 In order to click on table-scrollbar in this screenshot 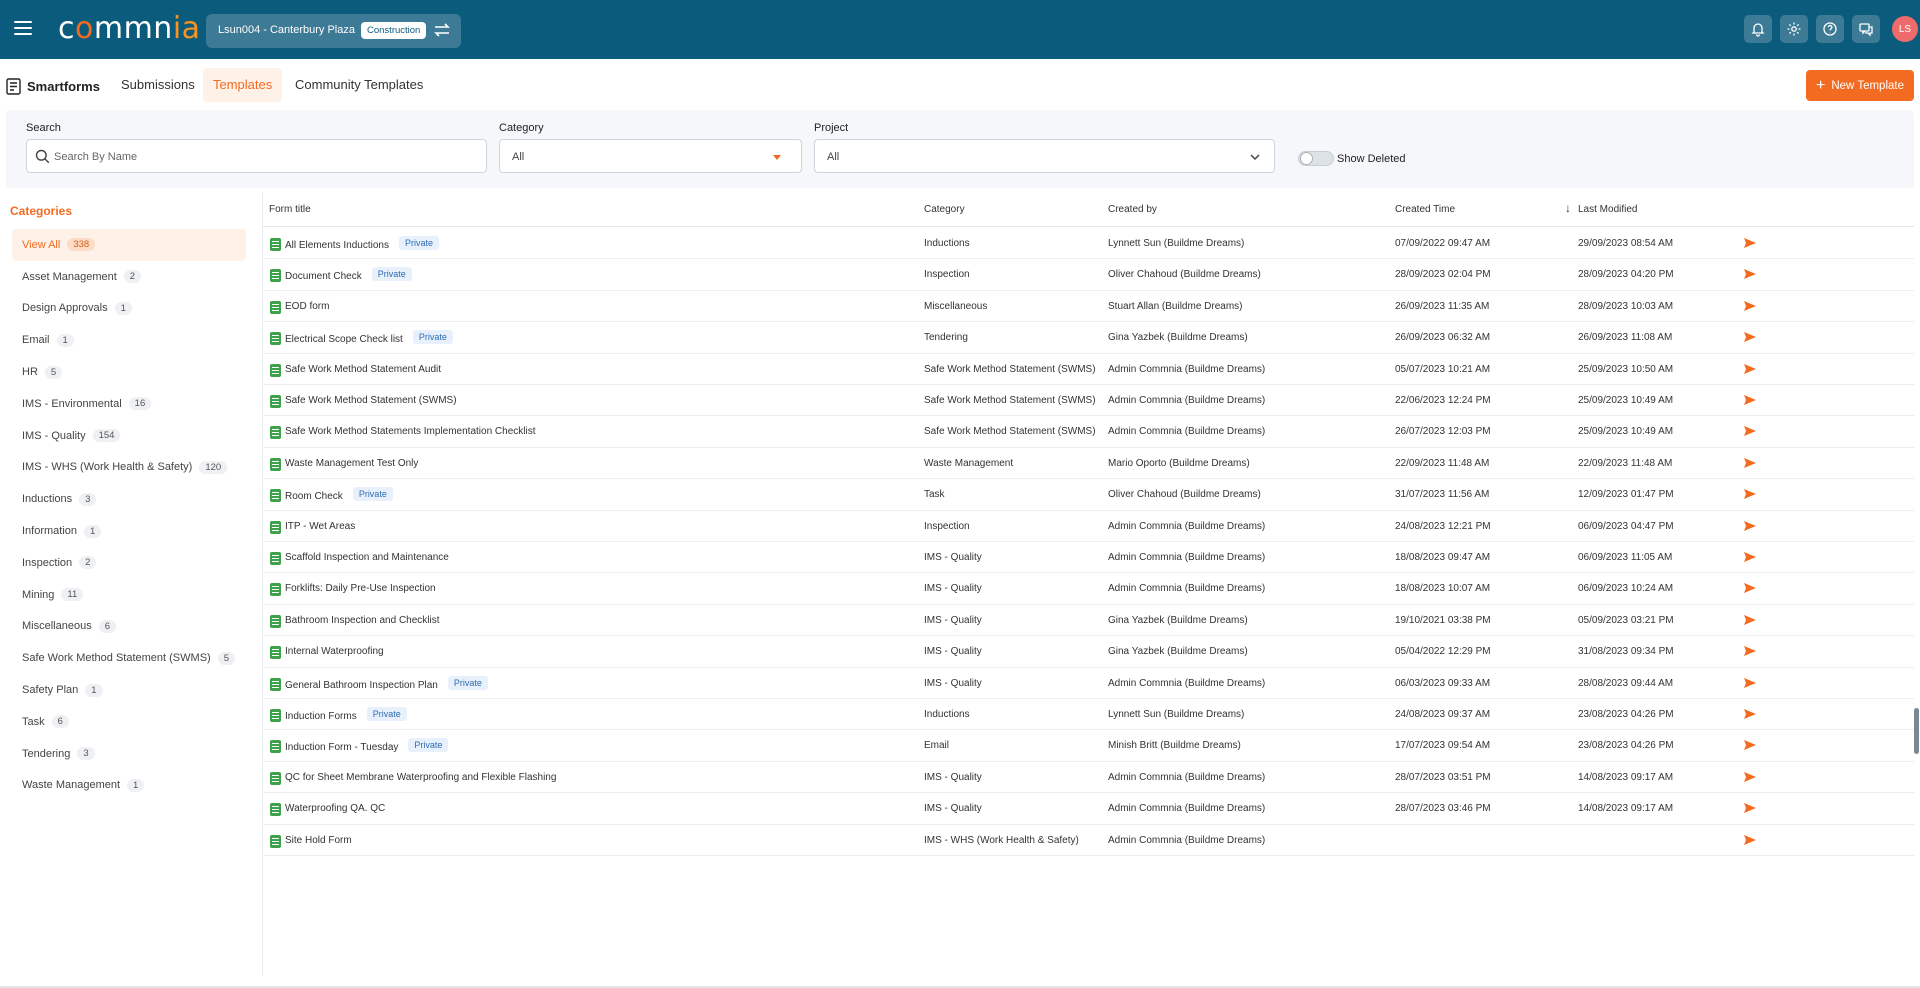, I will do `click(1916, 585)`.